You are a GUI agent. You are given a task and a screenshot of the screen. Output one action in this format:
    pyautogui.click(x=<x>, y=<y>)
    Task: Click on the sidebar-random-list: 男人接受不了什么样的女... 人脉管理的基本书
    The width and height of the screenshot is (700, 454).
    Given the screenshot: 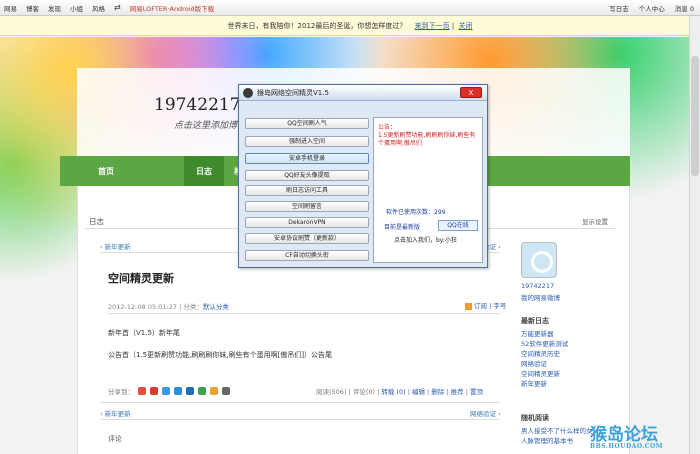 What is the action you would take?
    pyautogui.click(x=560, y=436)
    